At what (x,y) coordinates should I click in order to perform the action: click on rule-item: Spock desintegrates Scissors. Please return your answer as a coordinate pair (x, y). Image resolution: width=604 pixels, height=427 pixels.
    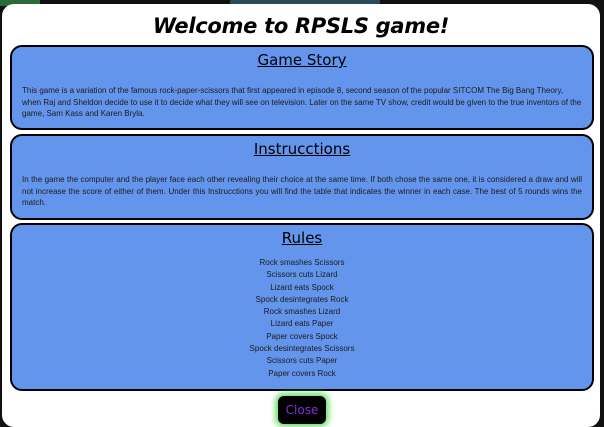
    Looking at the image, I should click on (302, 349).